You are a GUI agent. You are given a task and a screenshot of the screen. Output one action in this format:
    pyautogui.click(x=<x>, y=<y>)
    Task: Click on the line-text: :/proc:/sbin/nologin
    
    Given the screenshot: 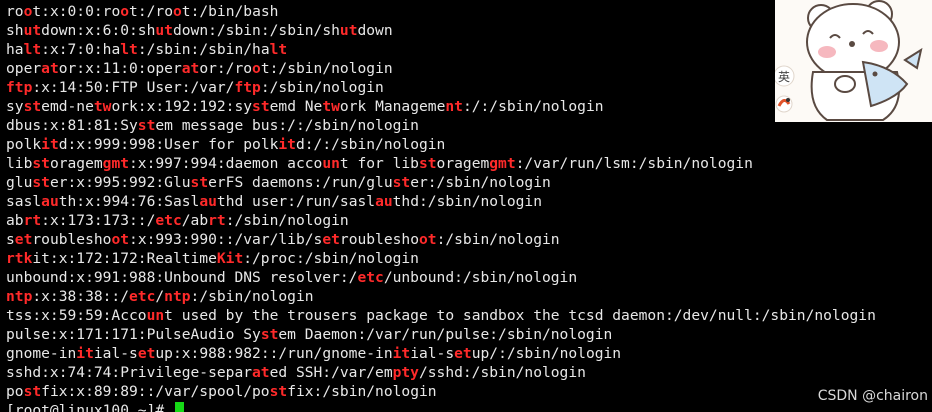 What is the action you would take?
    pyautogui.click(x=331, y=258)
    